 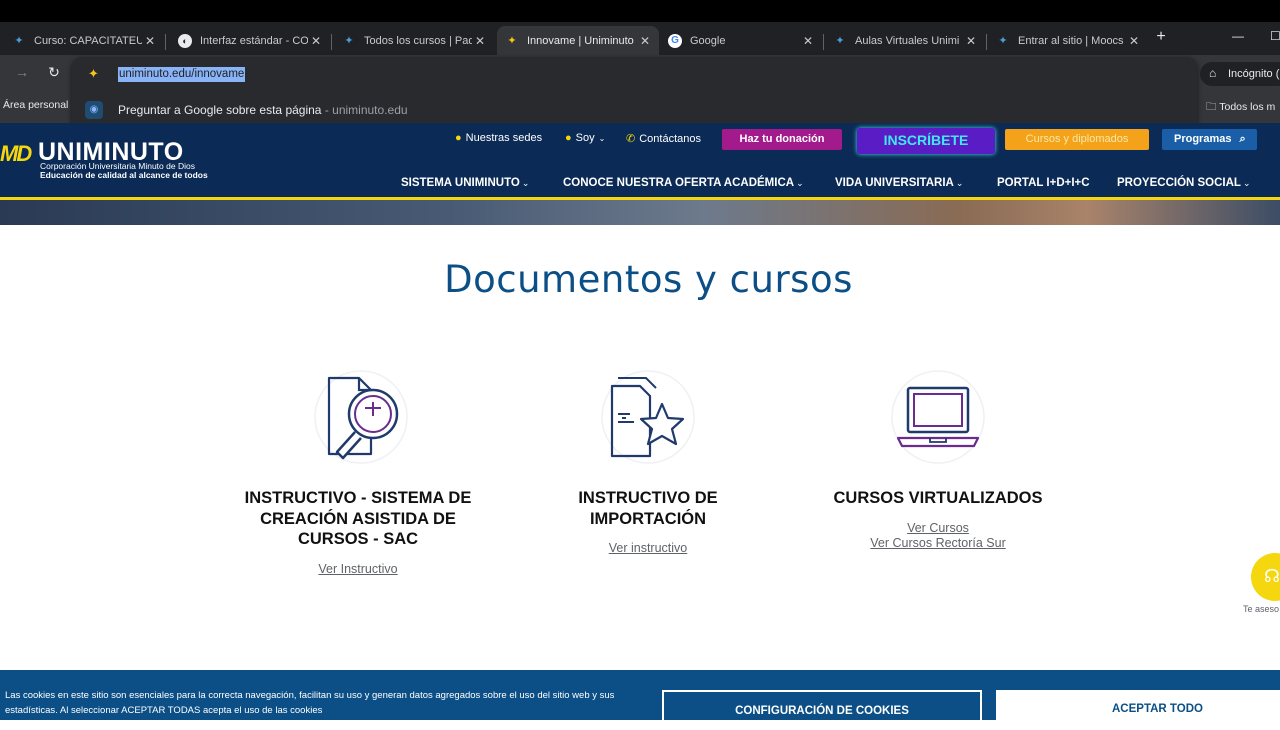 What do you see at coordinates (1238, 36) in the screenshot?
I see `minimize-icon: —` at bounding box center [1238, 36].